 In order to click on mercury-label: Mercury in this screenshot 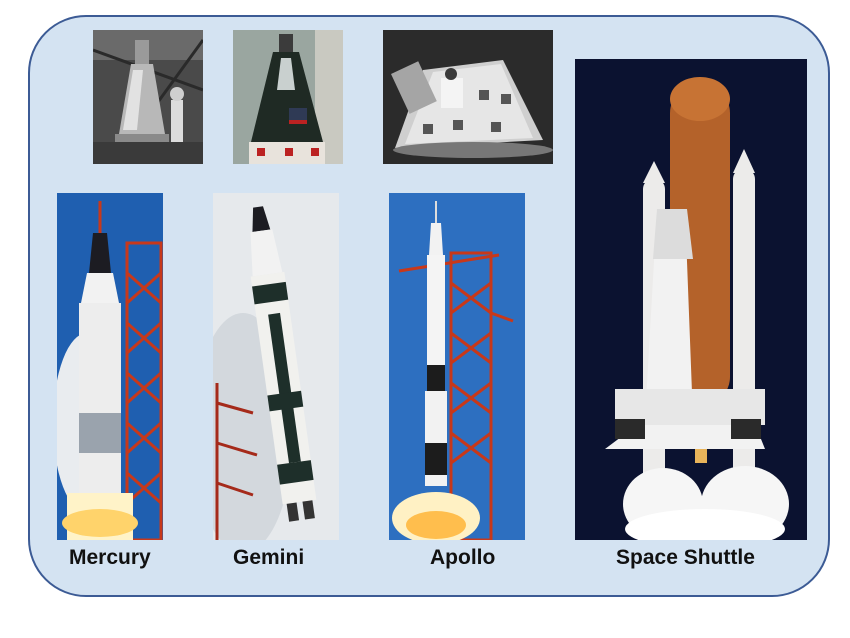, I will do `click(110, 557)`.